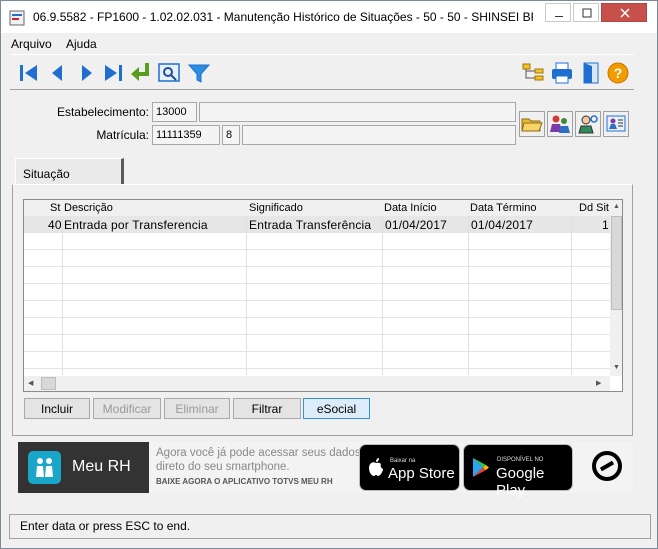 This screenshot has width=658, height=549. Describe the element at coordinates (55, 208) in the screenshot. I see `col-header-st: St` at that location.